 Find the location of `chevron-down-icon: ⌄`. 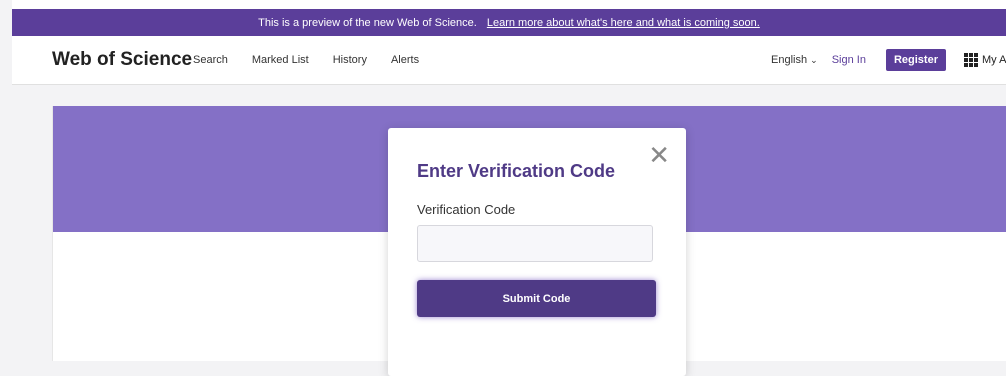

chevron-down-icon: ⌄ is located at coordinates (814, 60).